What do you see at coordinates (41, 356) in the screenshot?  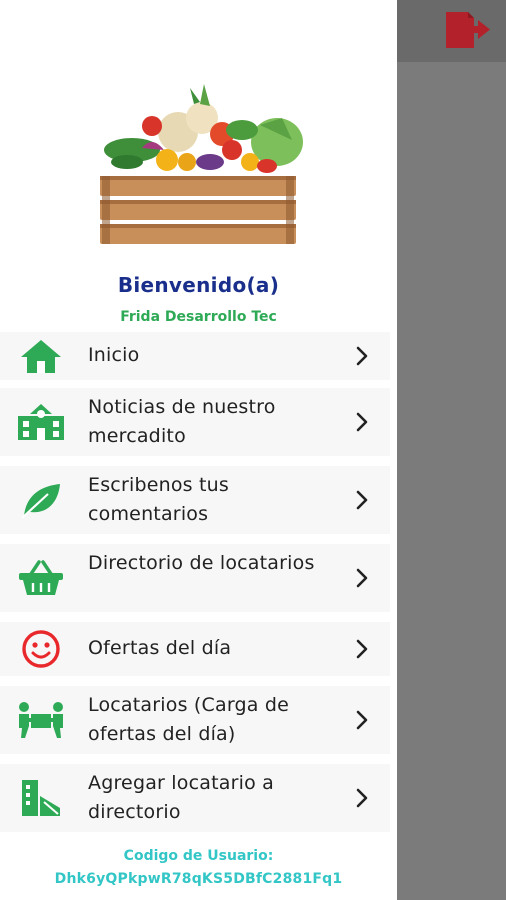 I see `home-icon` at bounding box center [41, 356].